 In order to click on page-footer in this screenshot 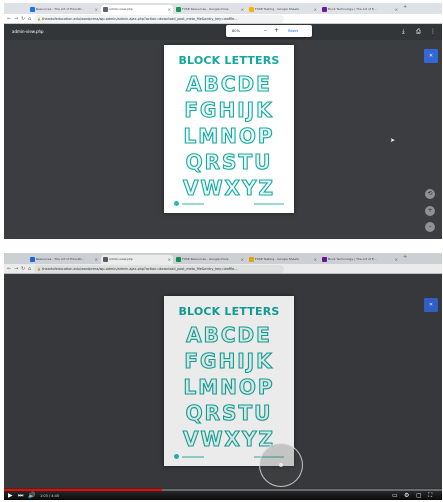, I will do `click(229, 204)`.